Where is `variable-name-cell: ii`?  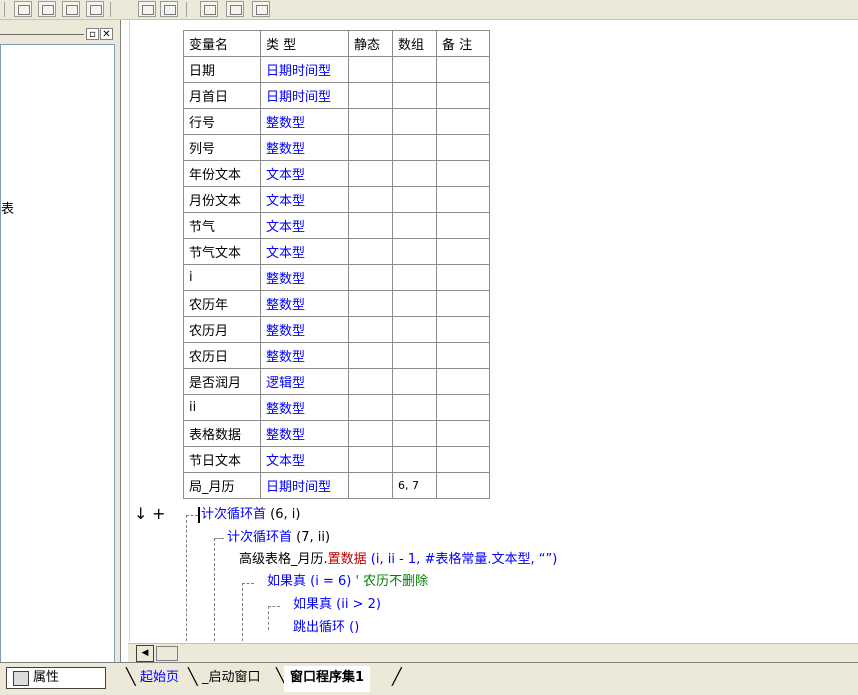
variable-name-cell: ii is located at coordinates (222, 407).